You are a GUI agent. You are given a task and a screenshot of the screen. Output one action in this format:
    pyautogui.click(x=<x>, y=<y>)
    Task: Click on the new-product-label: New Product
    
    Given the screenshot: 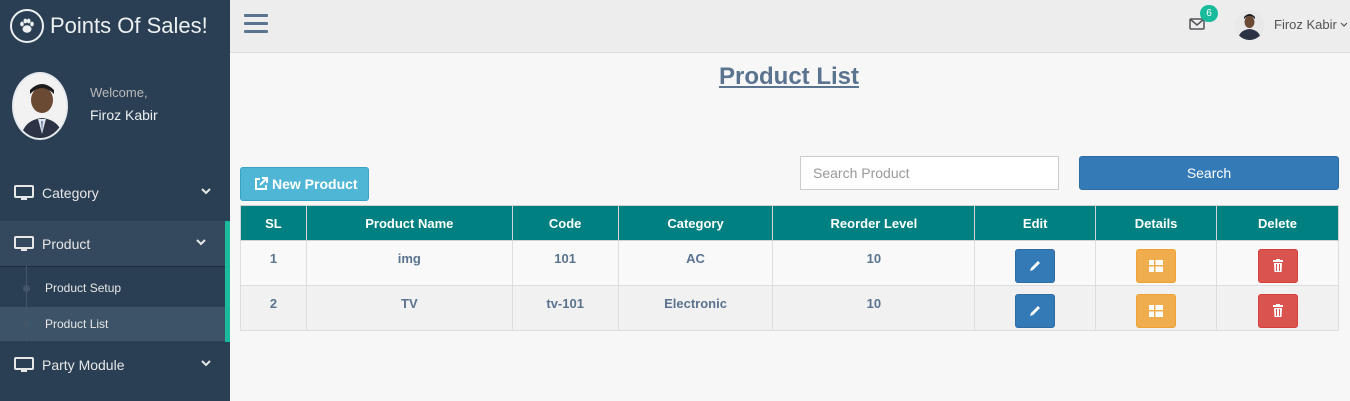 What is the action you would take?
    pyautogui.click(x=315, y=184)
    